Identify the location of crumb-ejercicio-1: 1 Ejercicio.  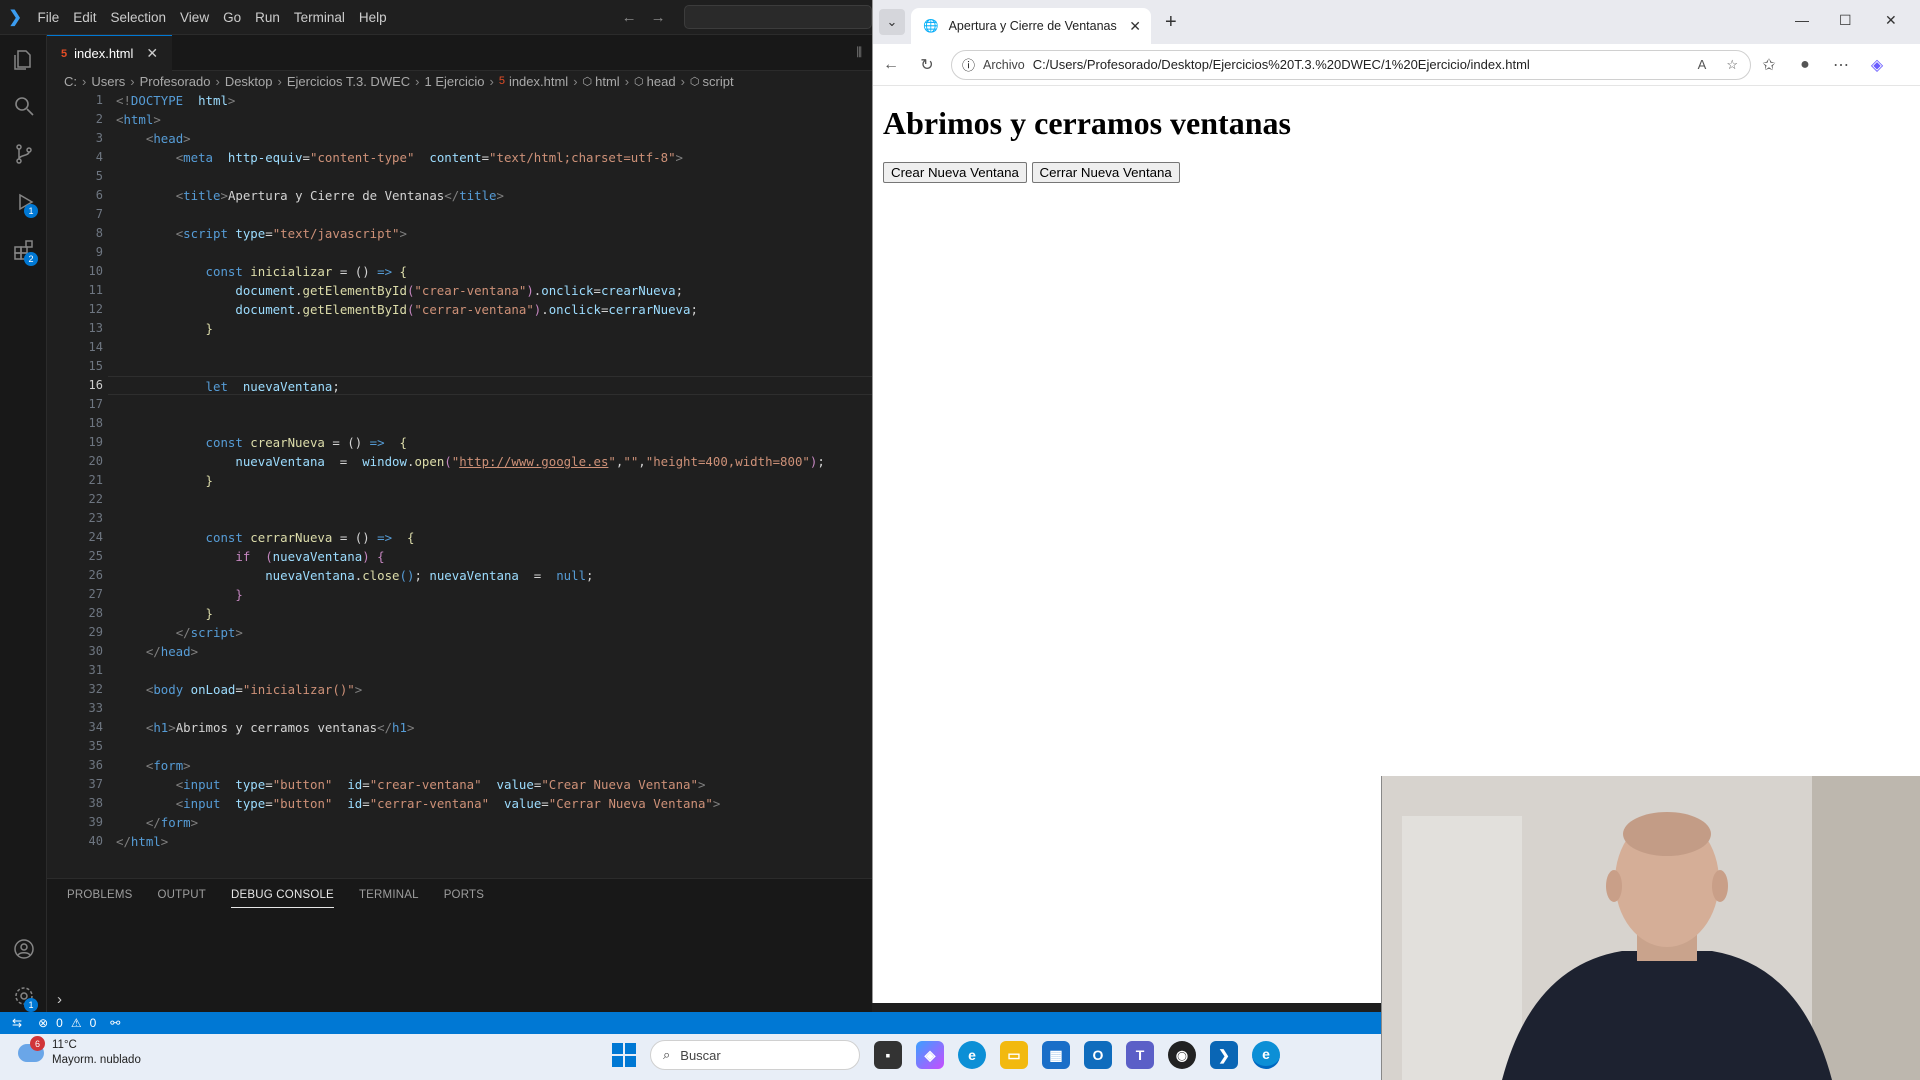
(455, 81).